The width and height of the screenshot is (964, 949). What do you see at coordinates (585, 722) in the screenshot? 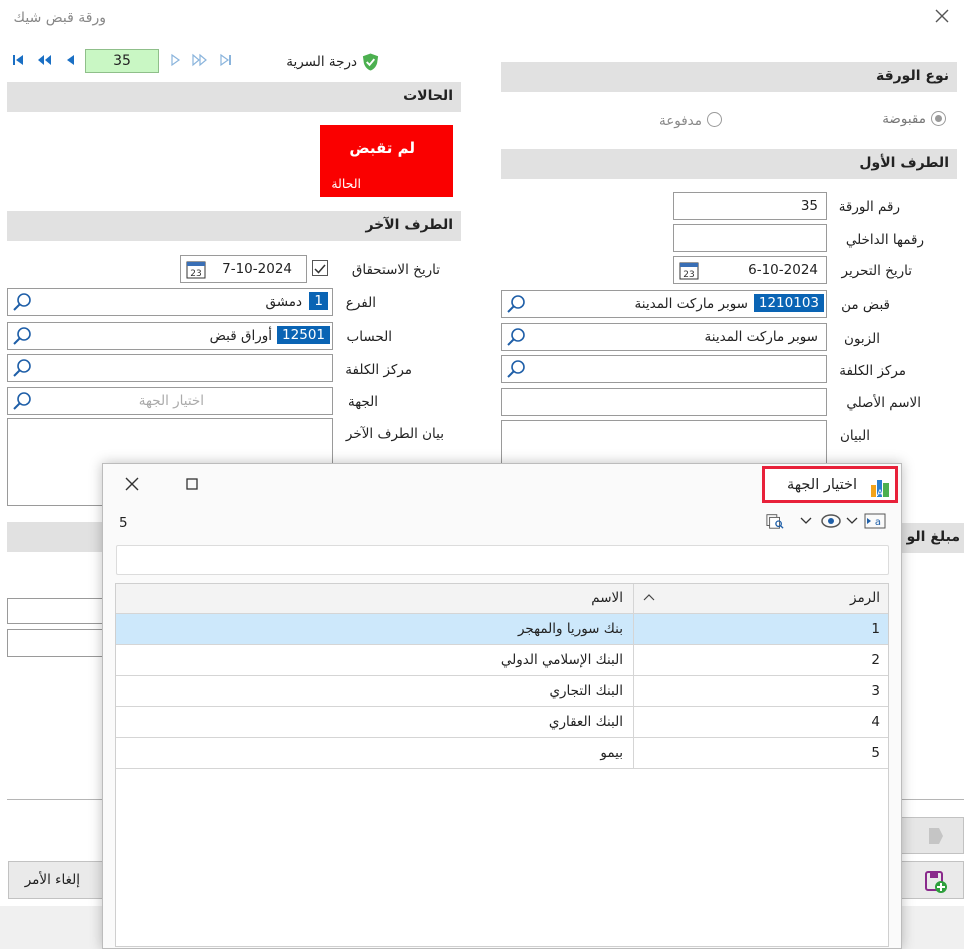
I see `row-name: البنك العقاري` at bounding box center [585, 722].